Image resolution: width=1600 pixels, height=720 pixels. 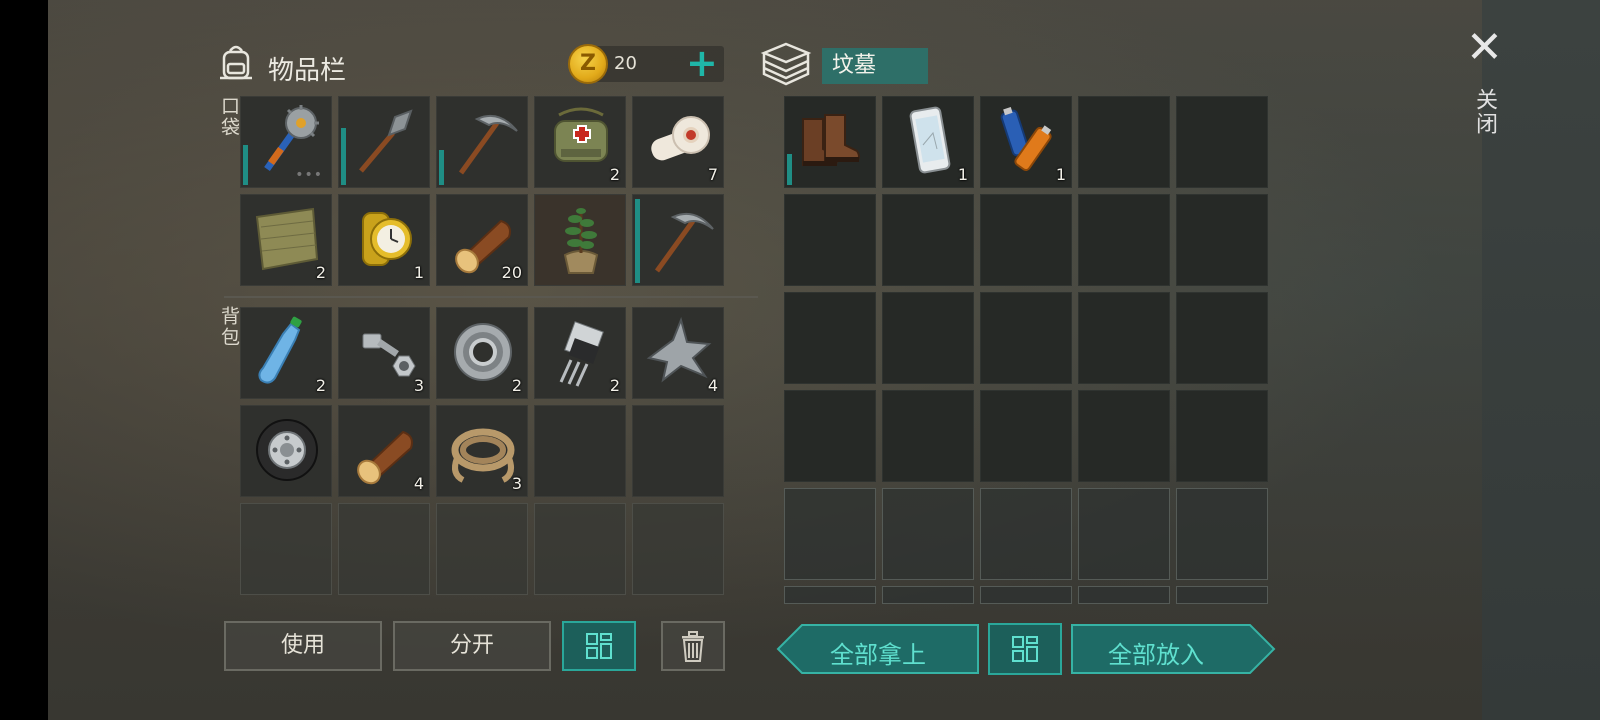 What do you see at coordinates (1484, 48) in the screenshot?
I see `close-icon: ✕` at bounding box center [1484, 48].